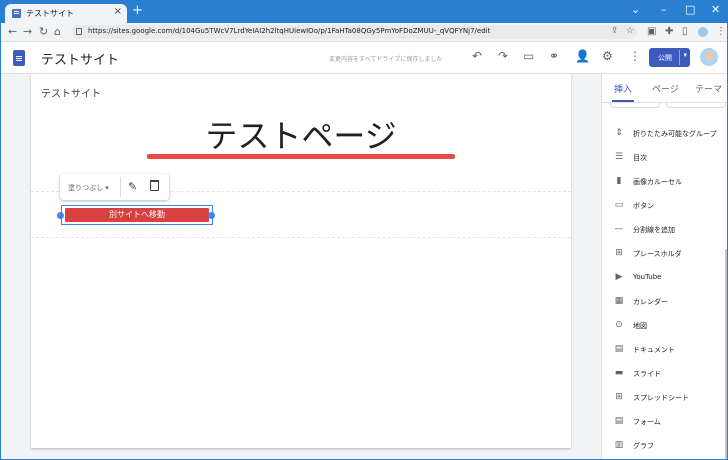 The width and height of the screenshot is (728, 460). What do you see at coordinates (675, 134) in the screenshot?
I see `insert-item-label: 折りたたみ可能なグループ` at bounding box center [675, 134].